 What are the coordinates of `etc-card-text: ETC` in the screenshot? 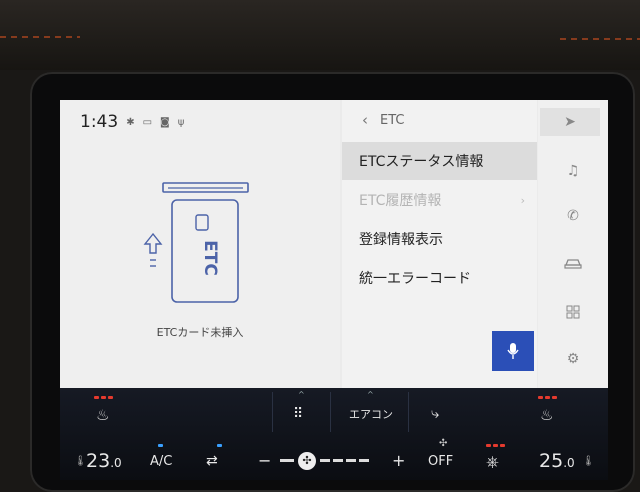 It's located at (210, 258).